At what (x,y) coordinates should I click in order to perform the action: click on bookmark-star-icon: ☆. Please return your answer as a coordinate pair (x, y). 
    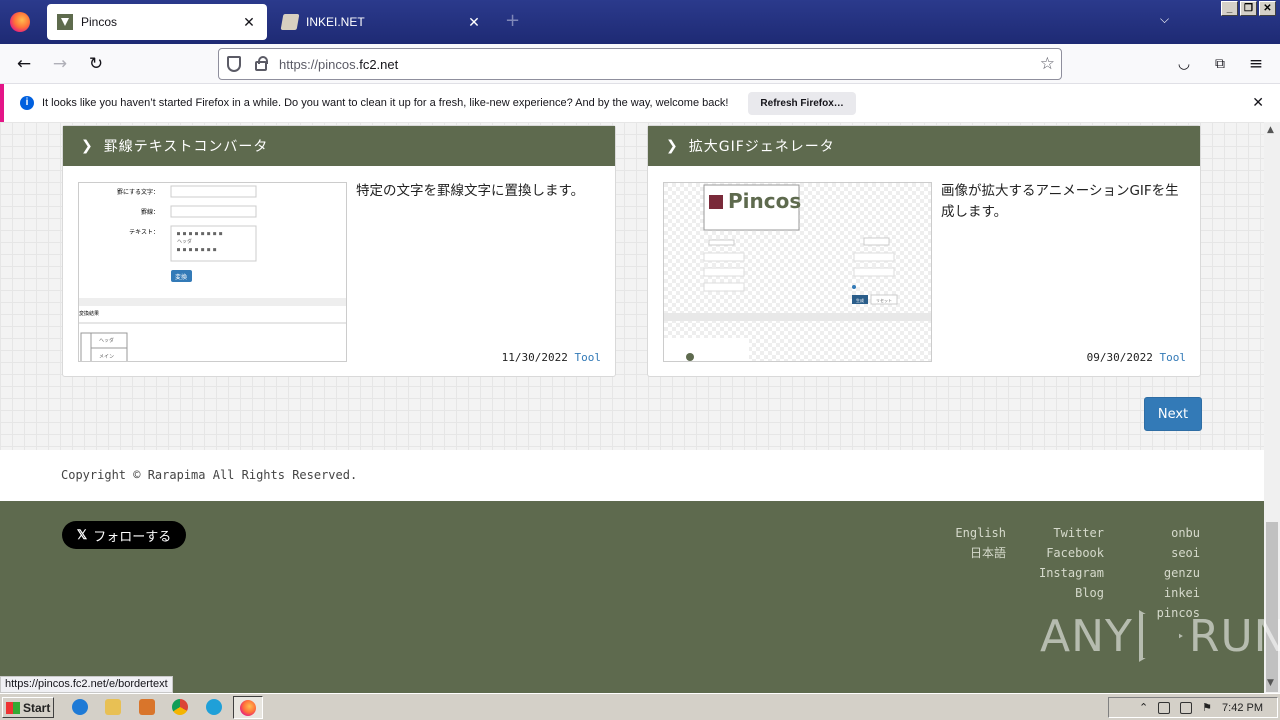
    Looking at the image, I should click on (1047, 64).